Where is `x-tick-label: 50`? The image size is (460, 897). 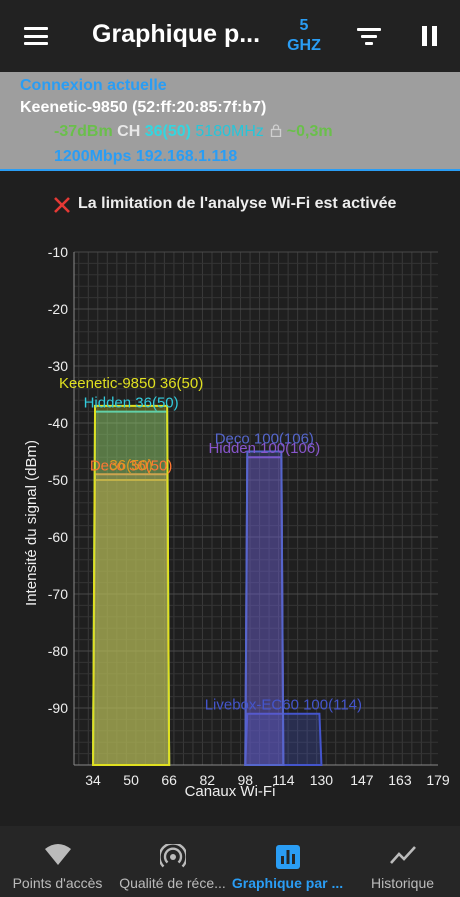 x-tick-label: 50 is located at coordinates (131, 780).